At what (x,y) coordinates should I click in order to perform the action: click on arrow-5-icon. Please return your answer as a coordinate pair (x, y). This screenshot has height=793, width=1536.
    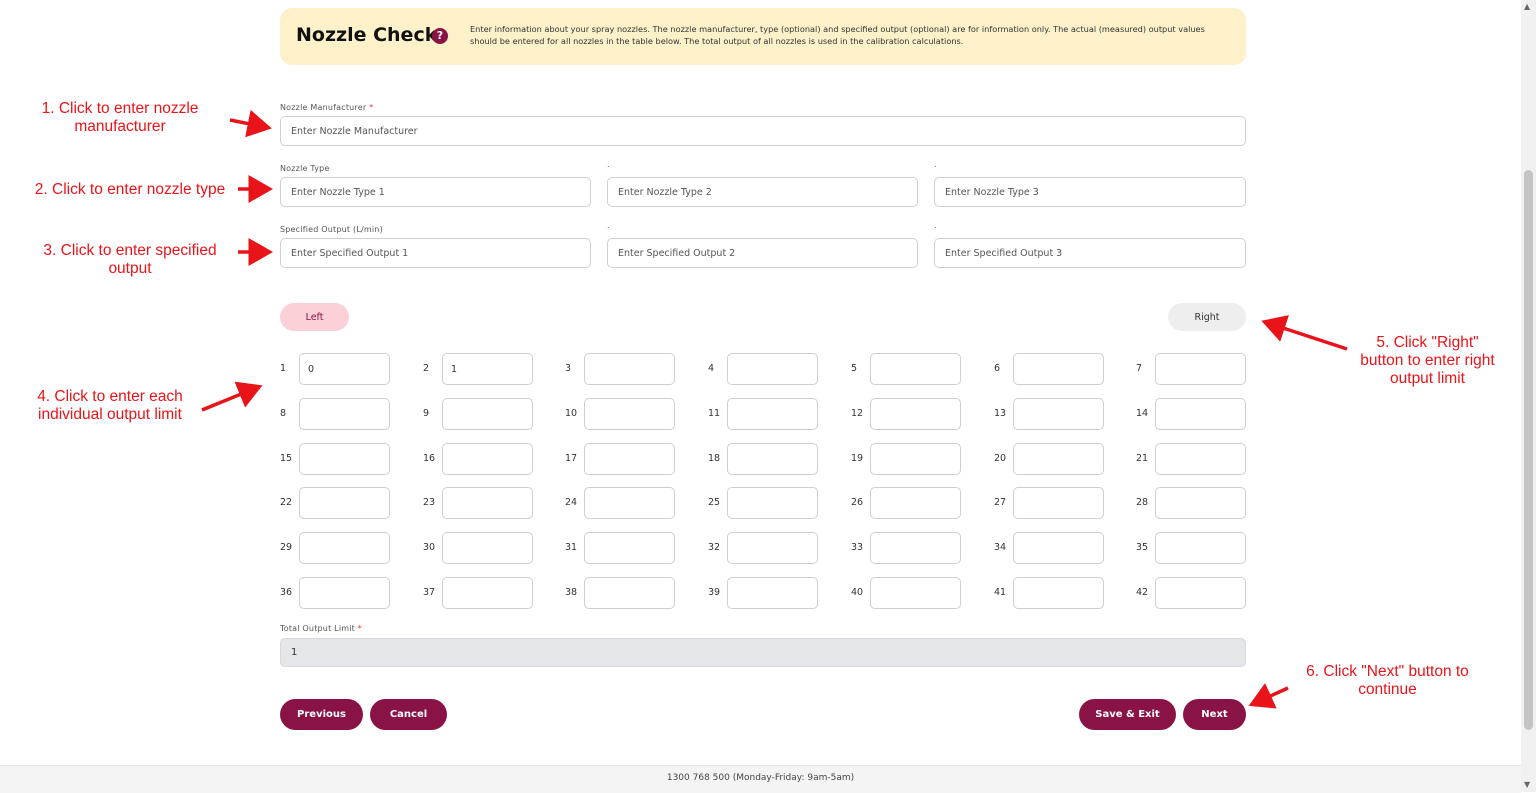
    Looking at the image, I should click on (1304, 333).